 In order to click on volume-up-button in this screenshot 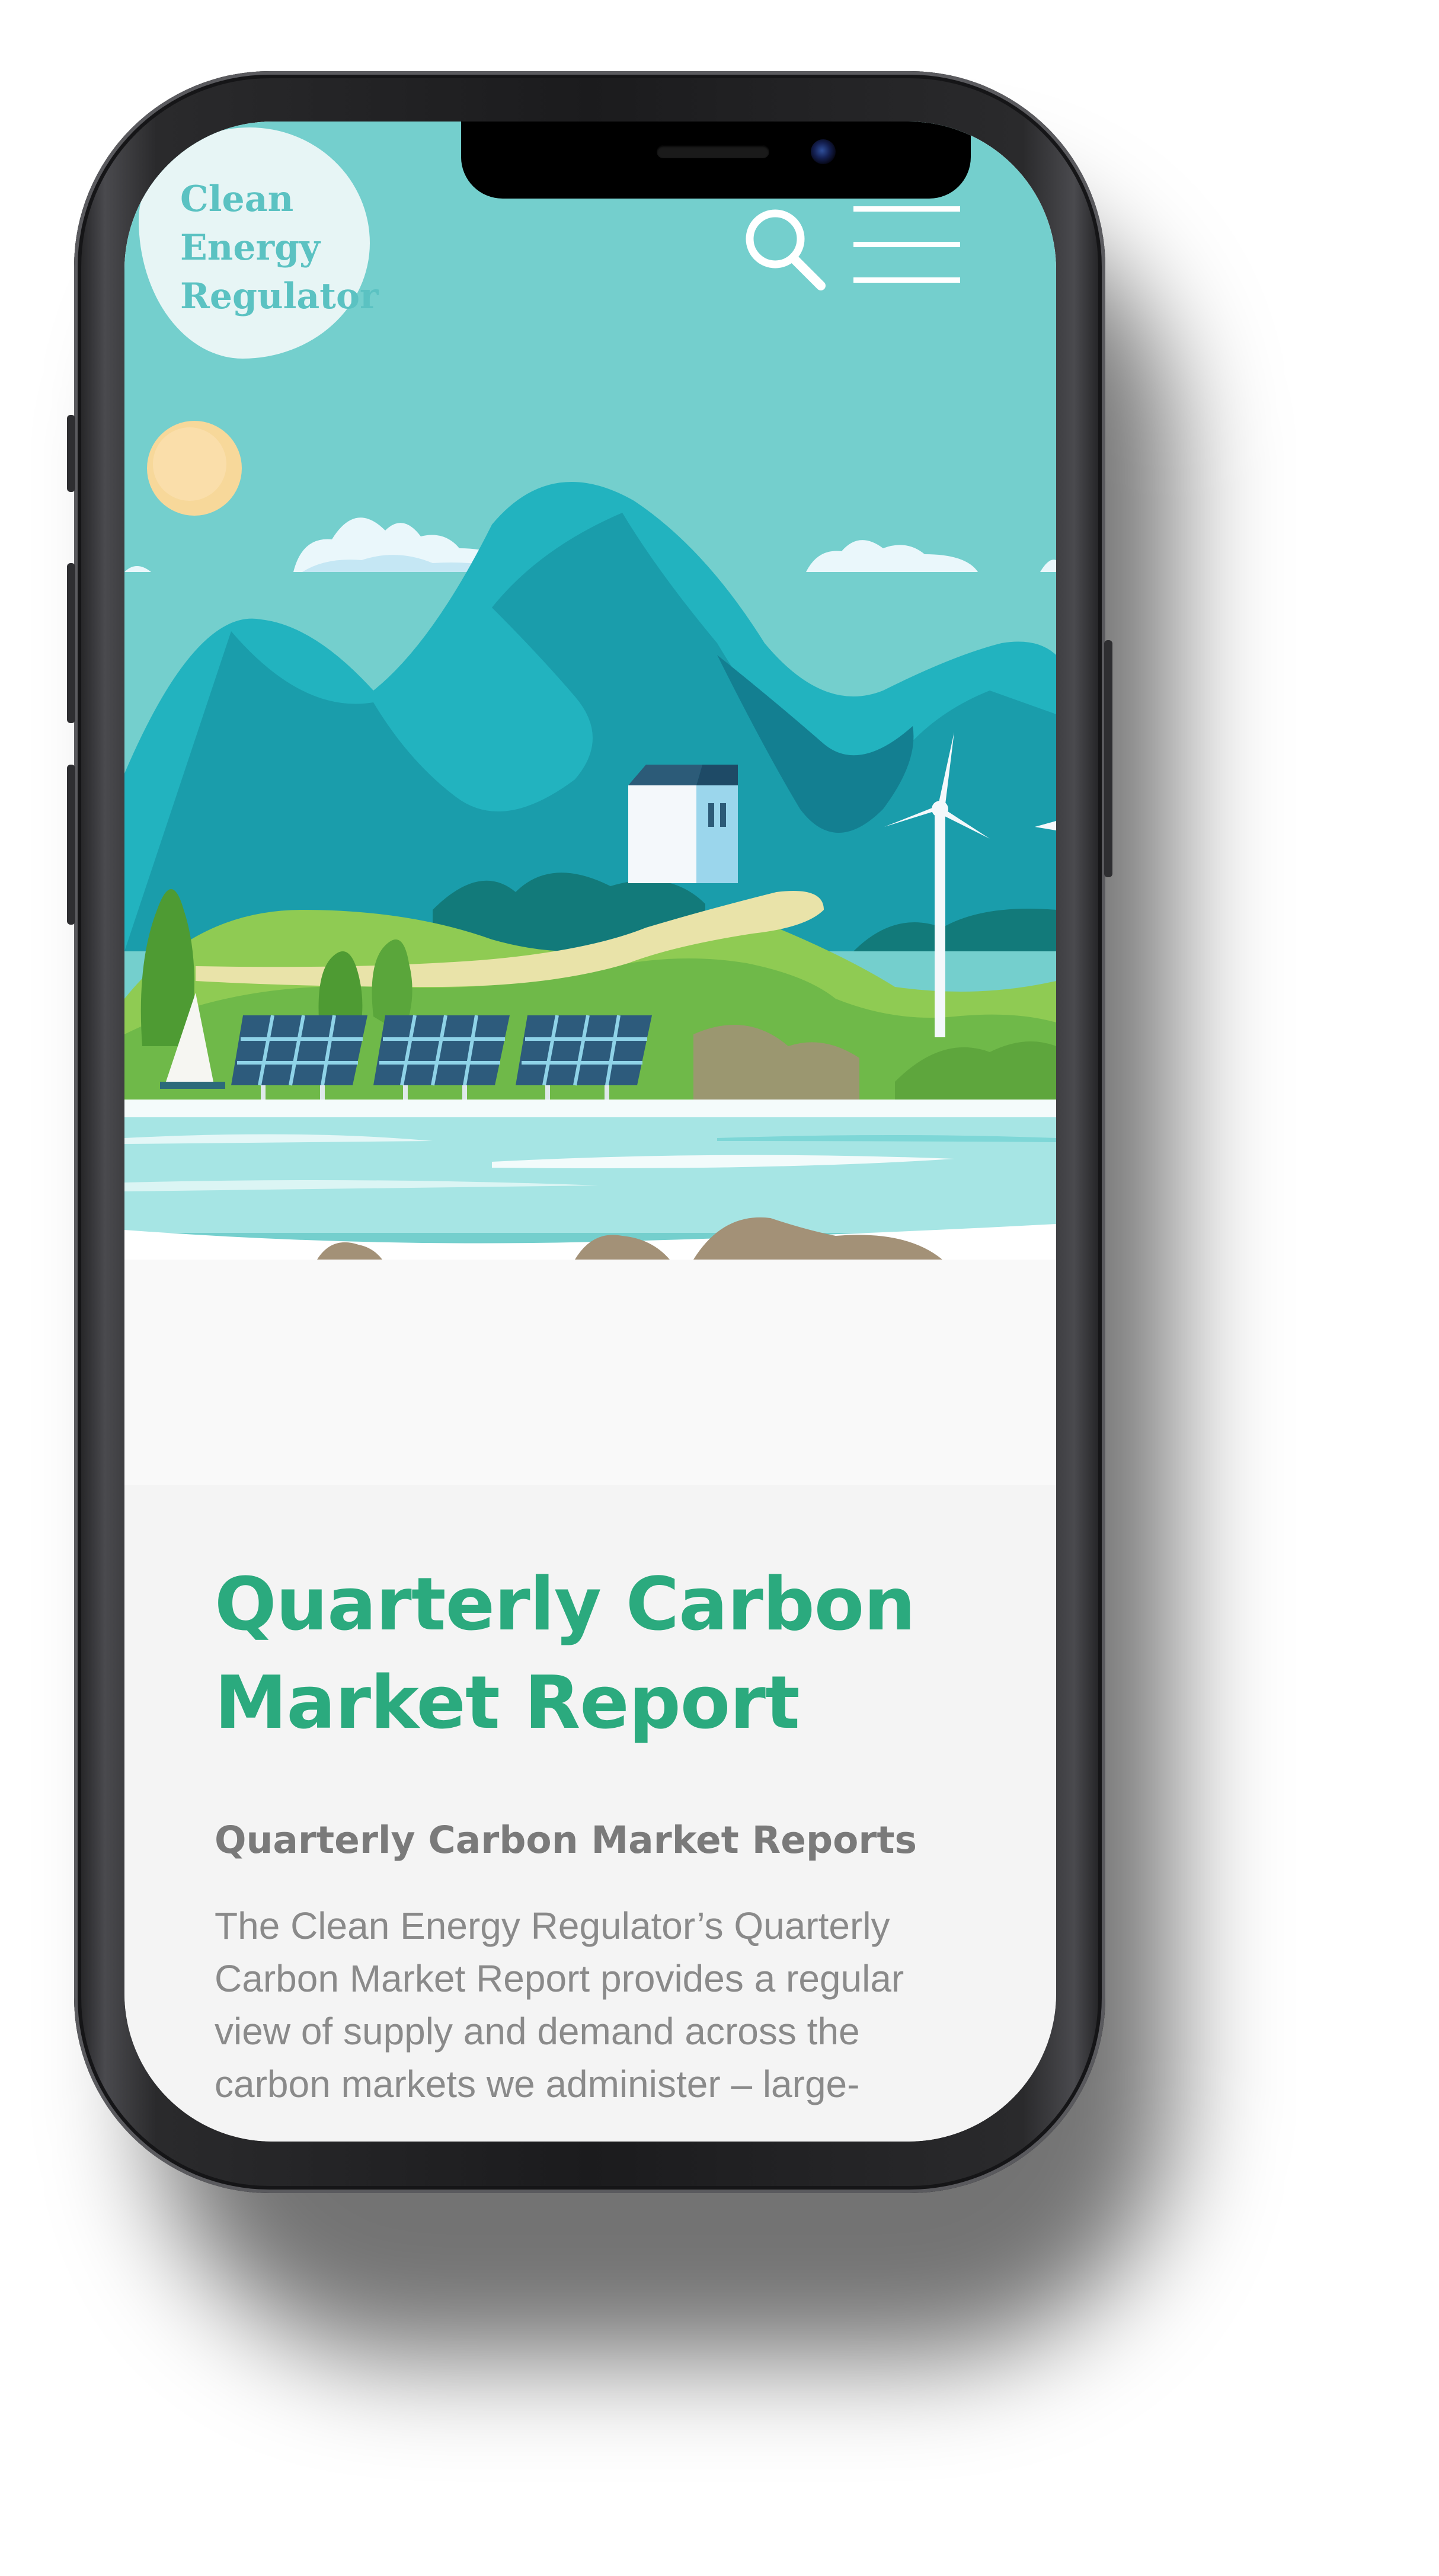, I will do `click(71, 643)`.